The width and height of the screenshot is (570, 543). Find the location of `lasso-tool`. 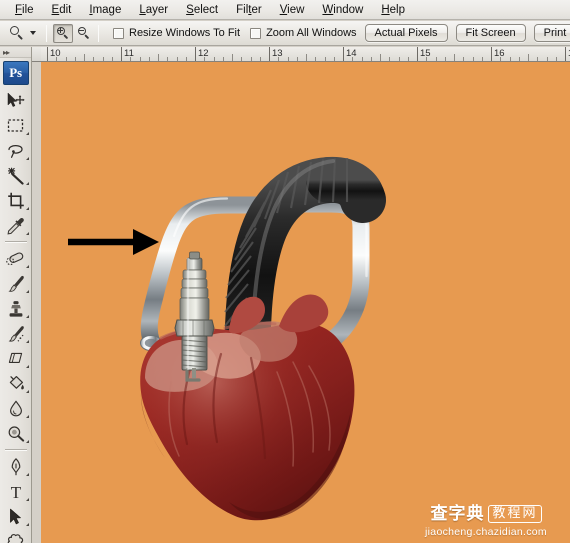

lasso-tool is located at coordinates (16, 150).